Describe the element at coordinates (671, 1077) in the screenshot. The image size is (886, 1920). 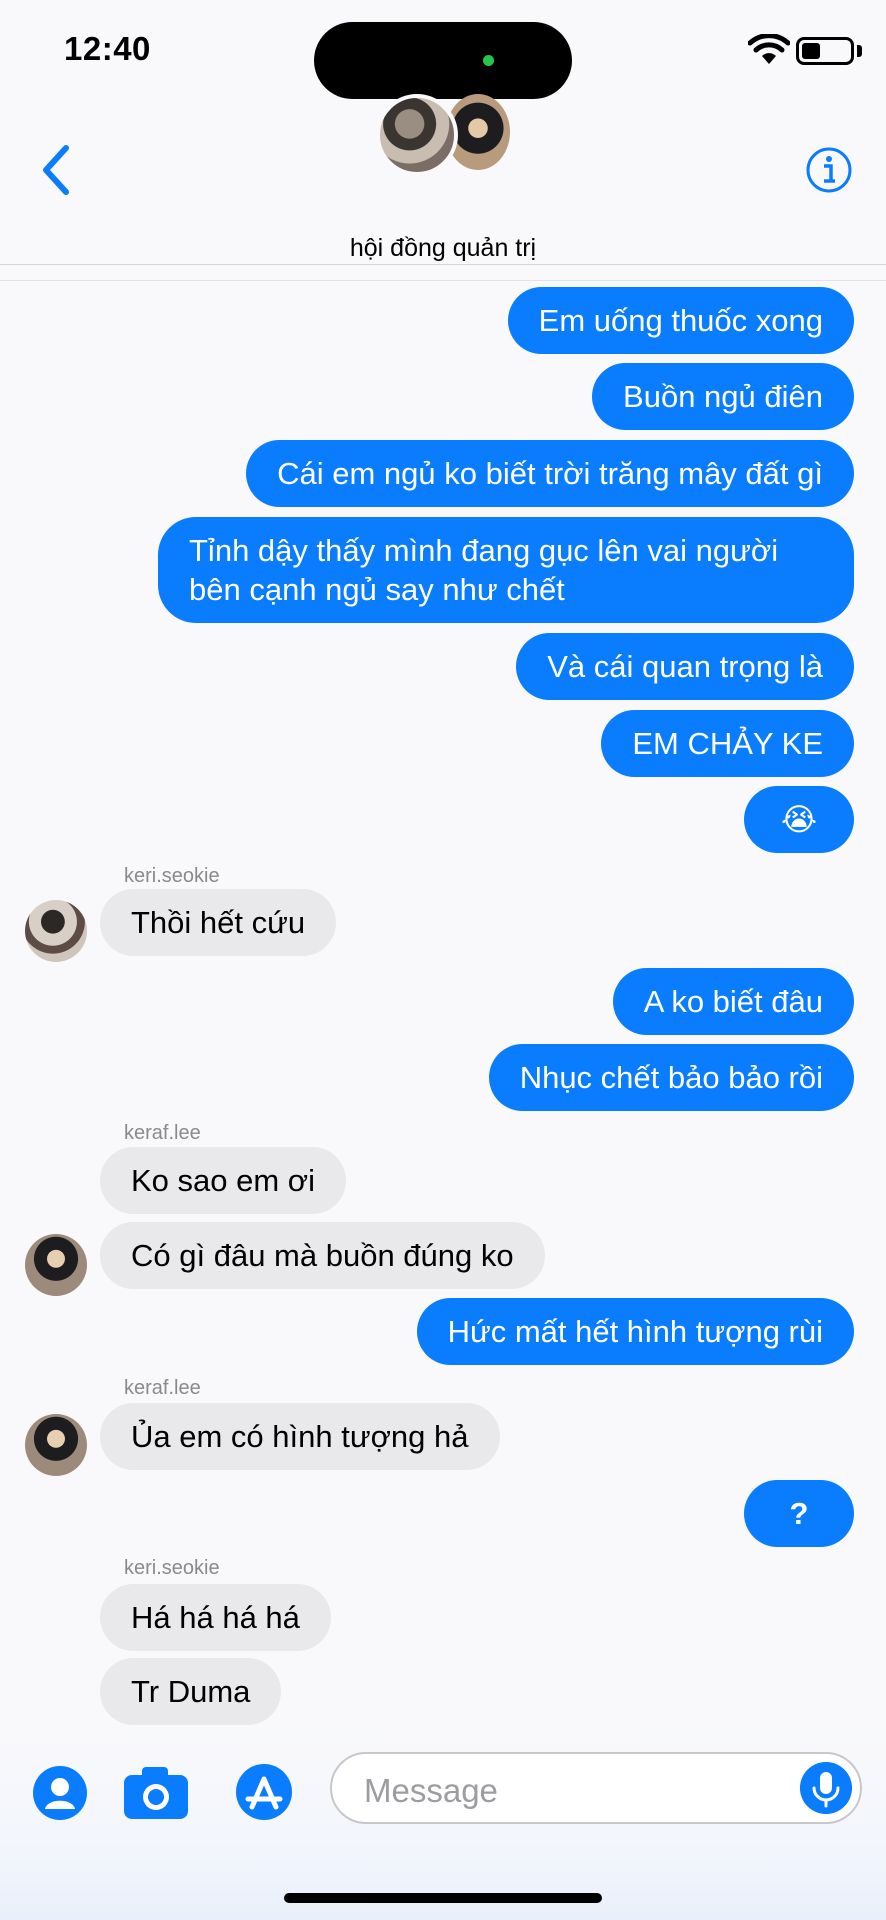
I see `outgoing-message: Nhục chết bảo bảo rồi` at that location.